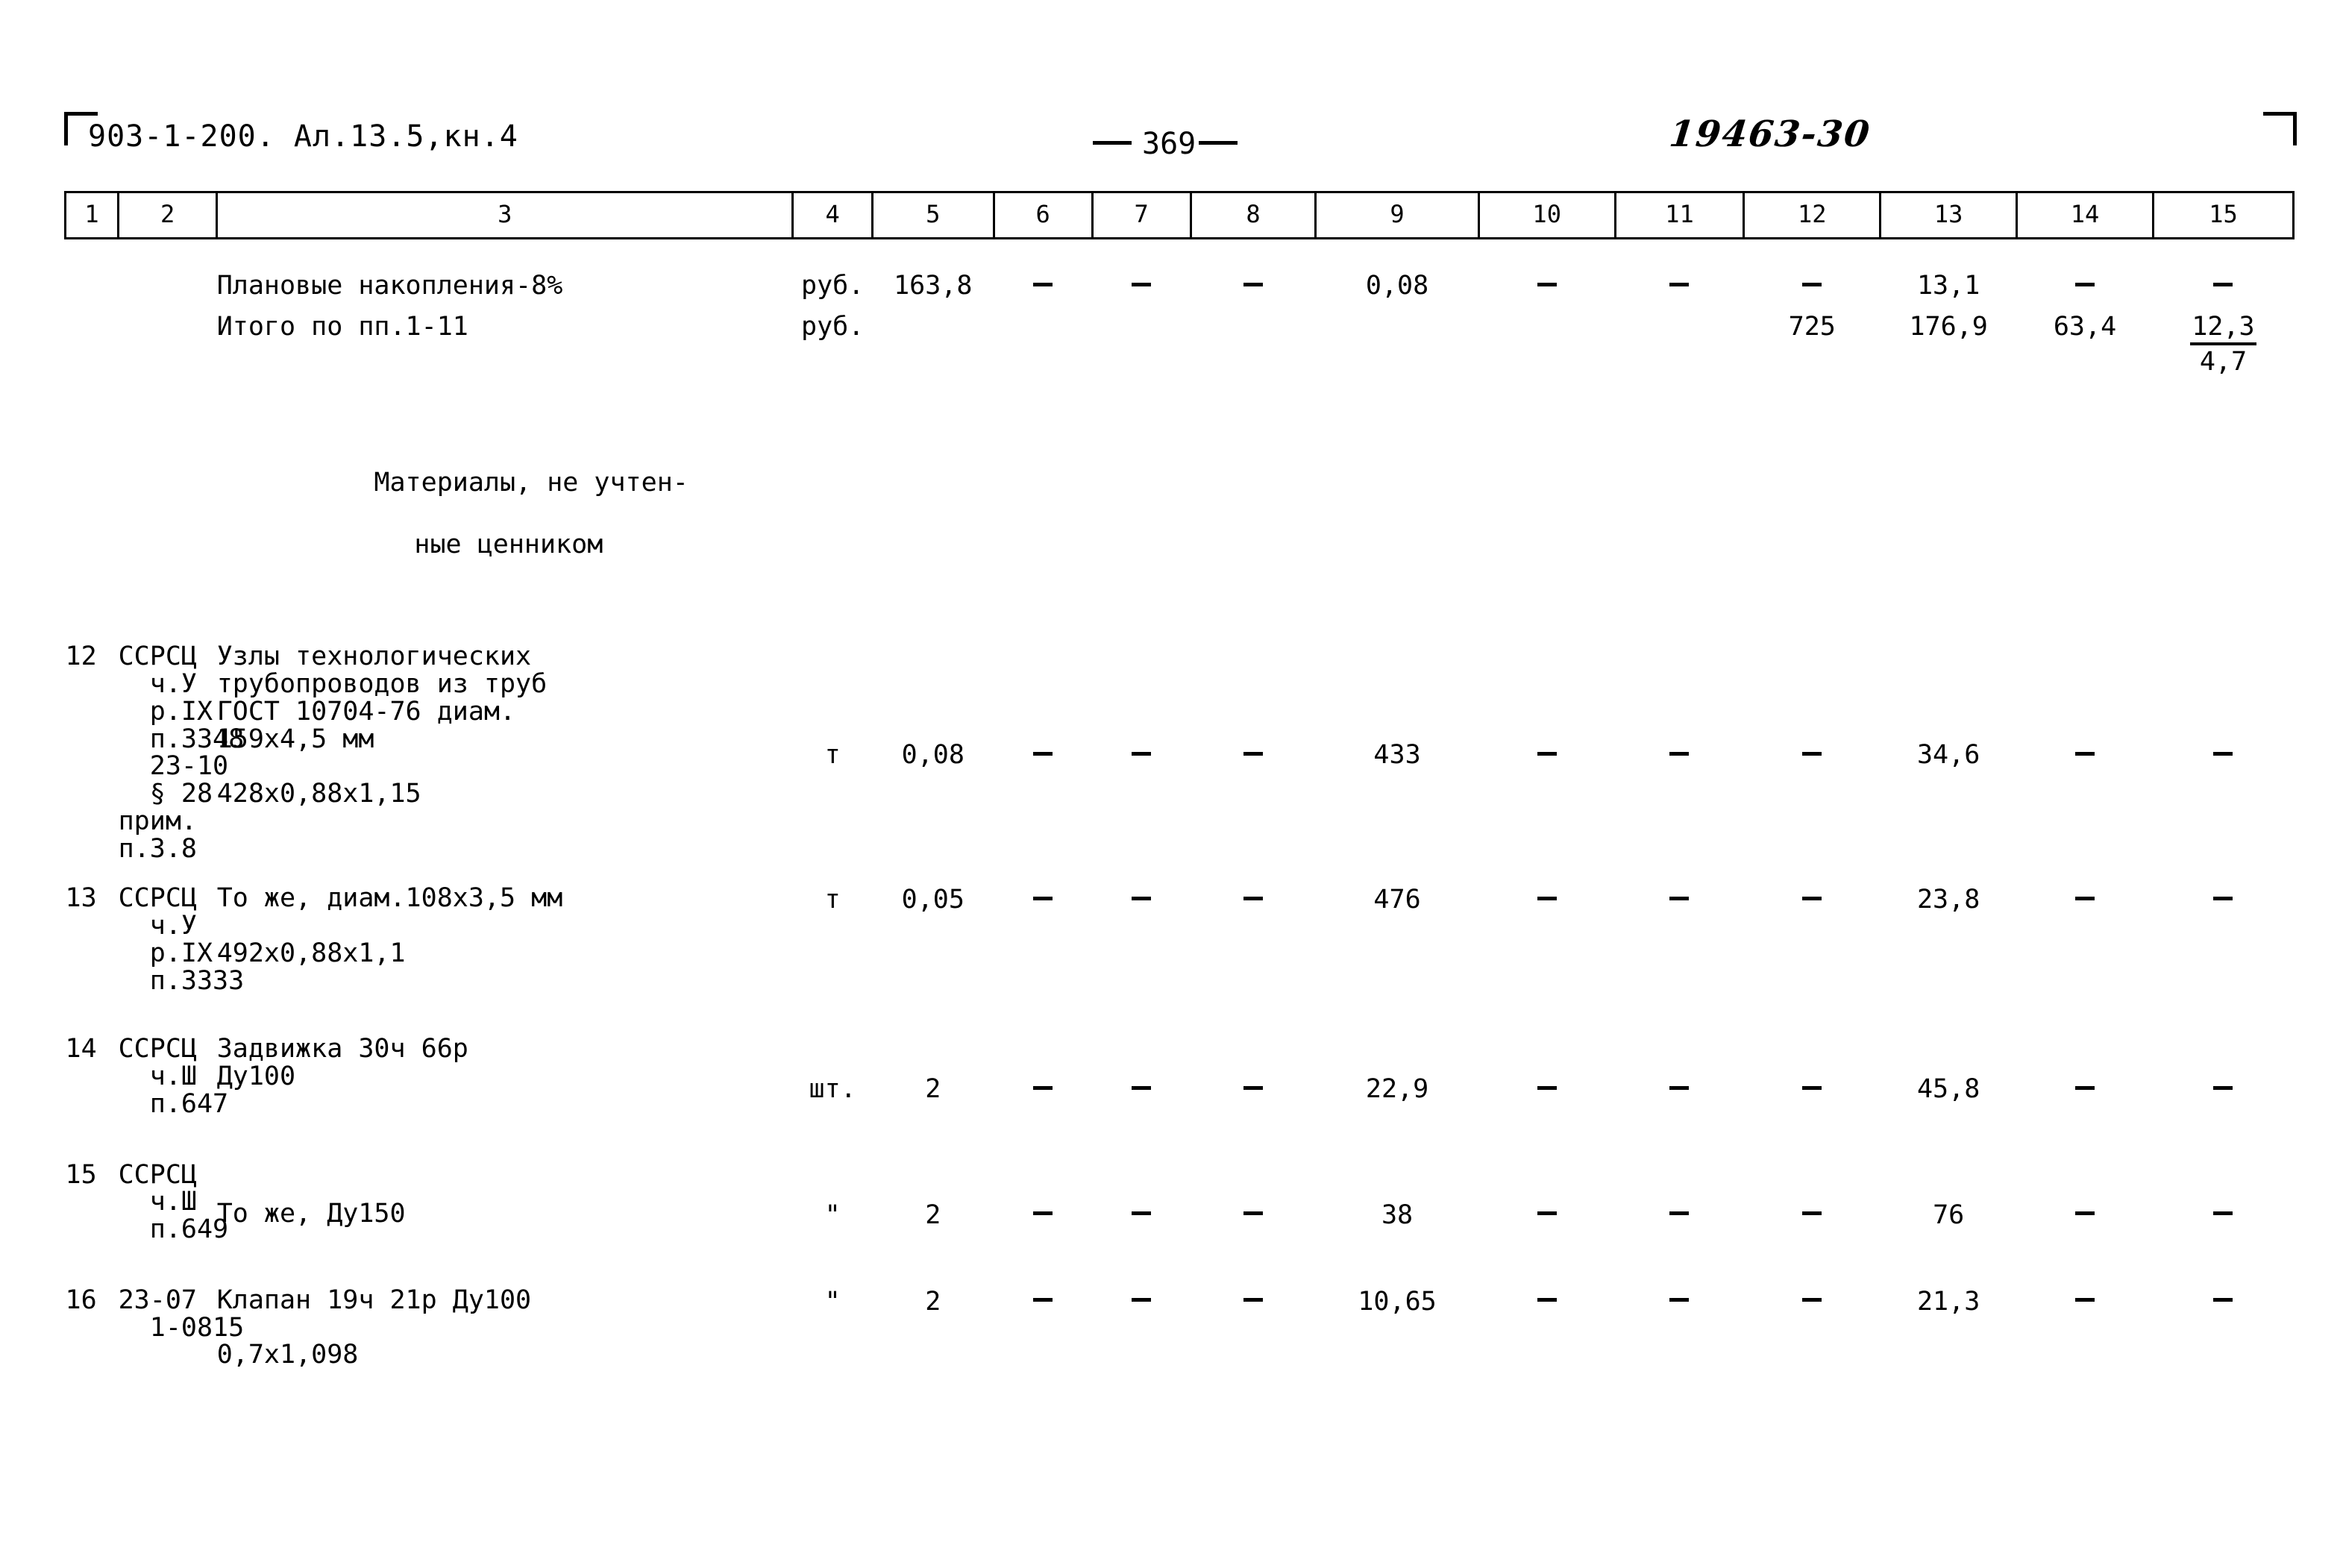 This screenshot has height=1568, width=2343. I want to click on col-header-14: 14, so click(2085, 215).